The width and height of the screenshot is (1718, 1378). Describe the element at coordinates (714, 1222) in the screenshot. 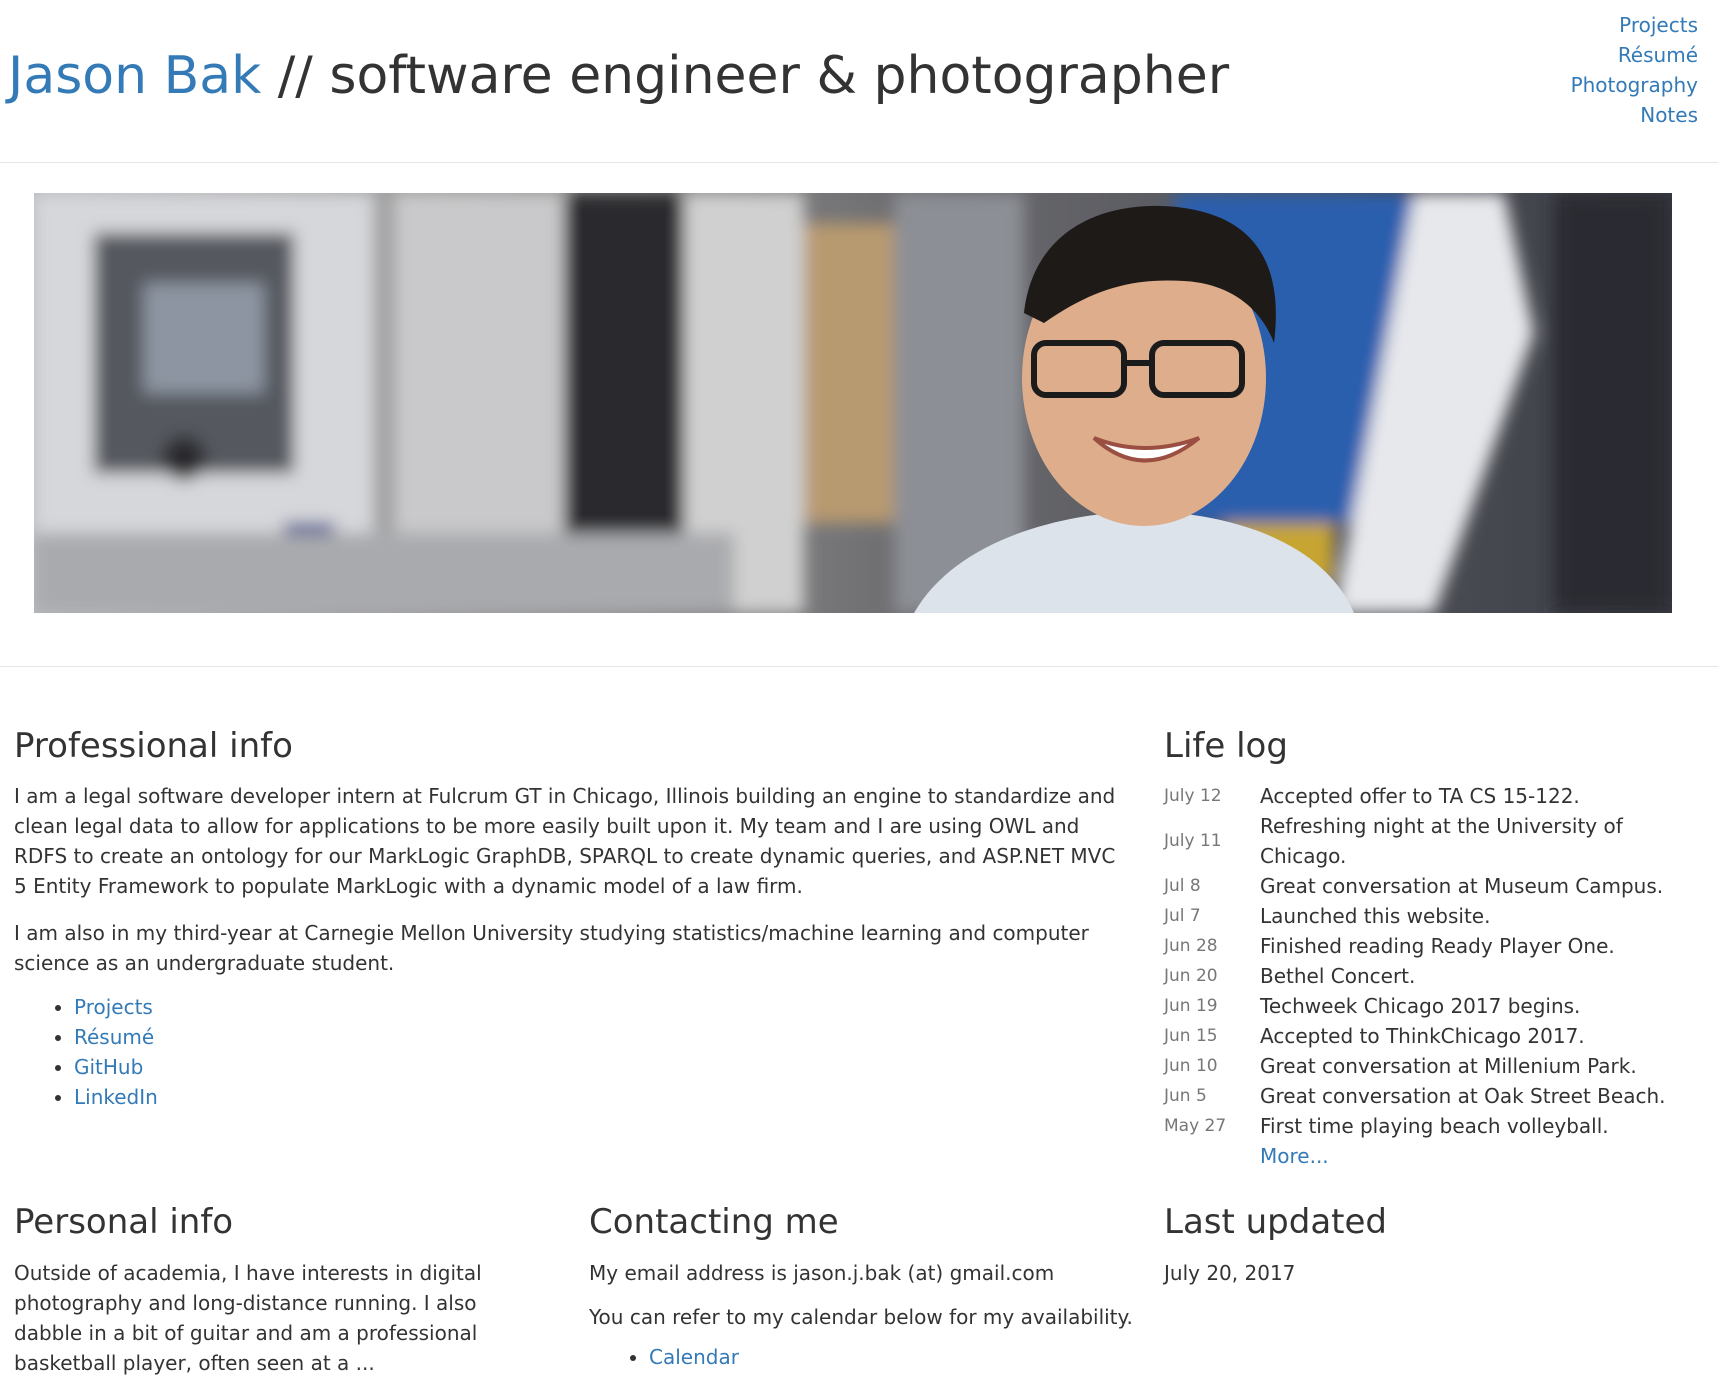

I see `contact-heading: Contacting me` at that location.